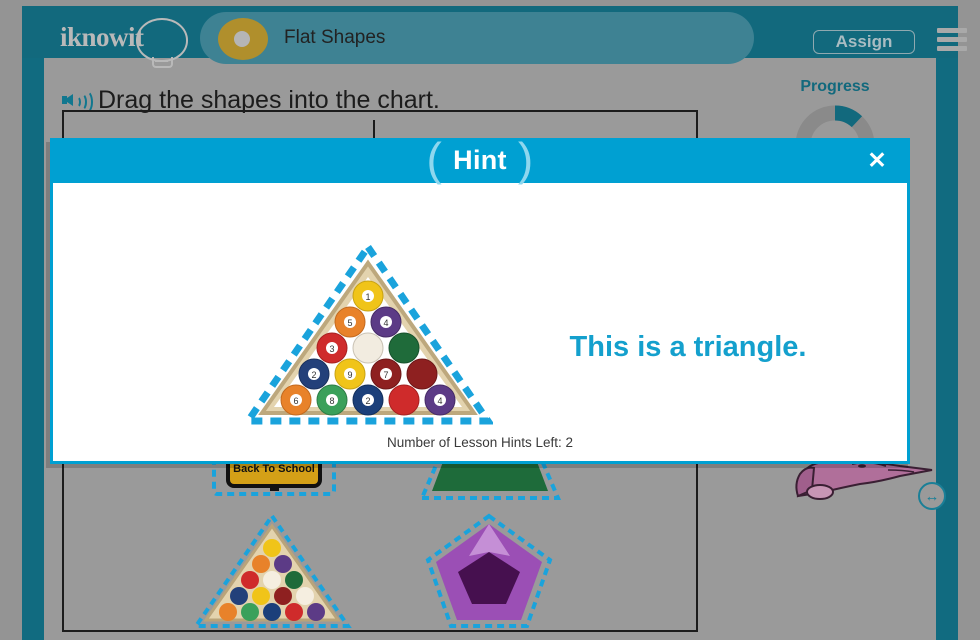 The height and width of the screenshot is (640, 980). Describe the element at coordinates (480, 442) in the screenshot. I see `hints-left-label: Number of Lesson Hints Left: 2` at that location.